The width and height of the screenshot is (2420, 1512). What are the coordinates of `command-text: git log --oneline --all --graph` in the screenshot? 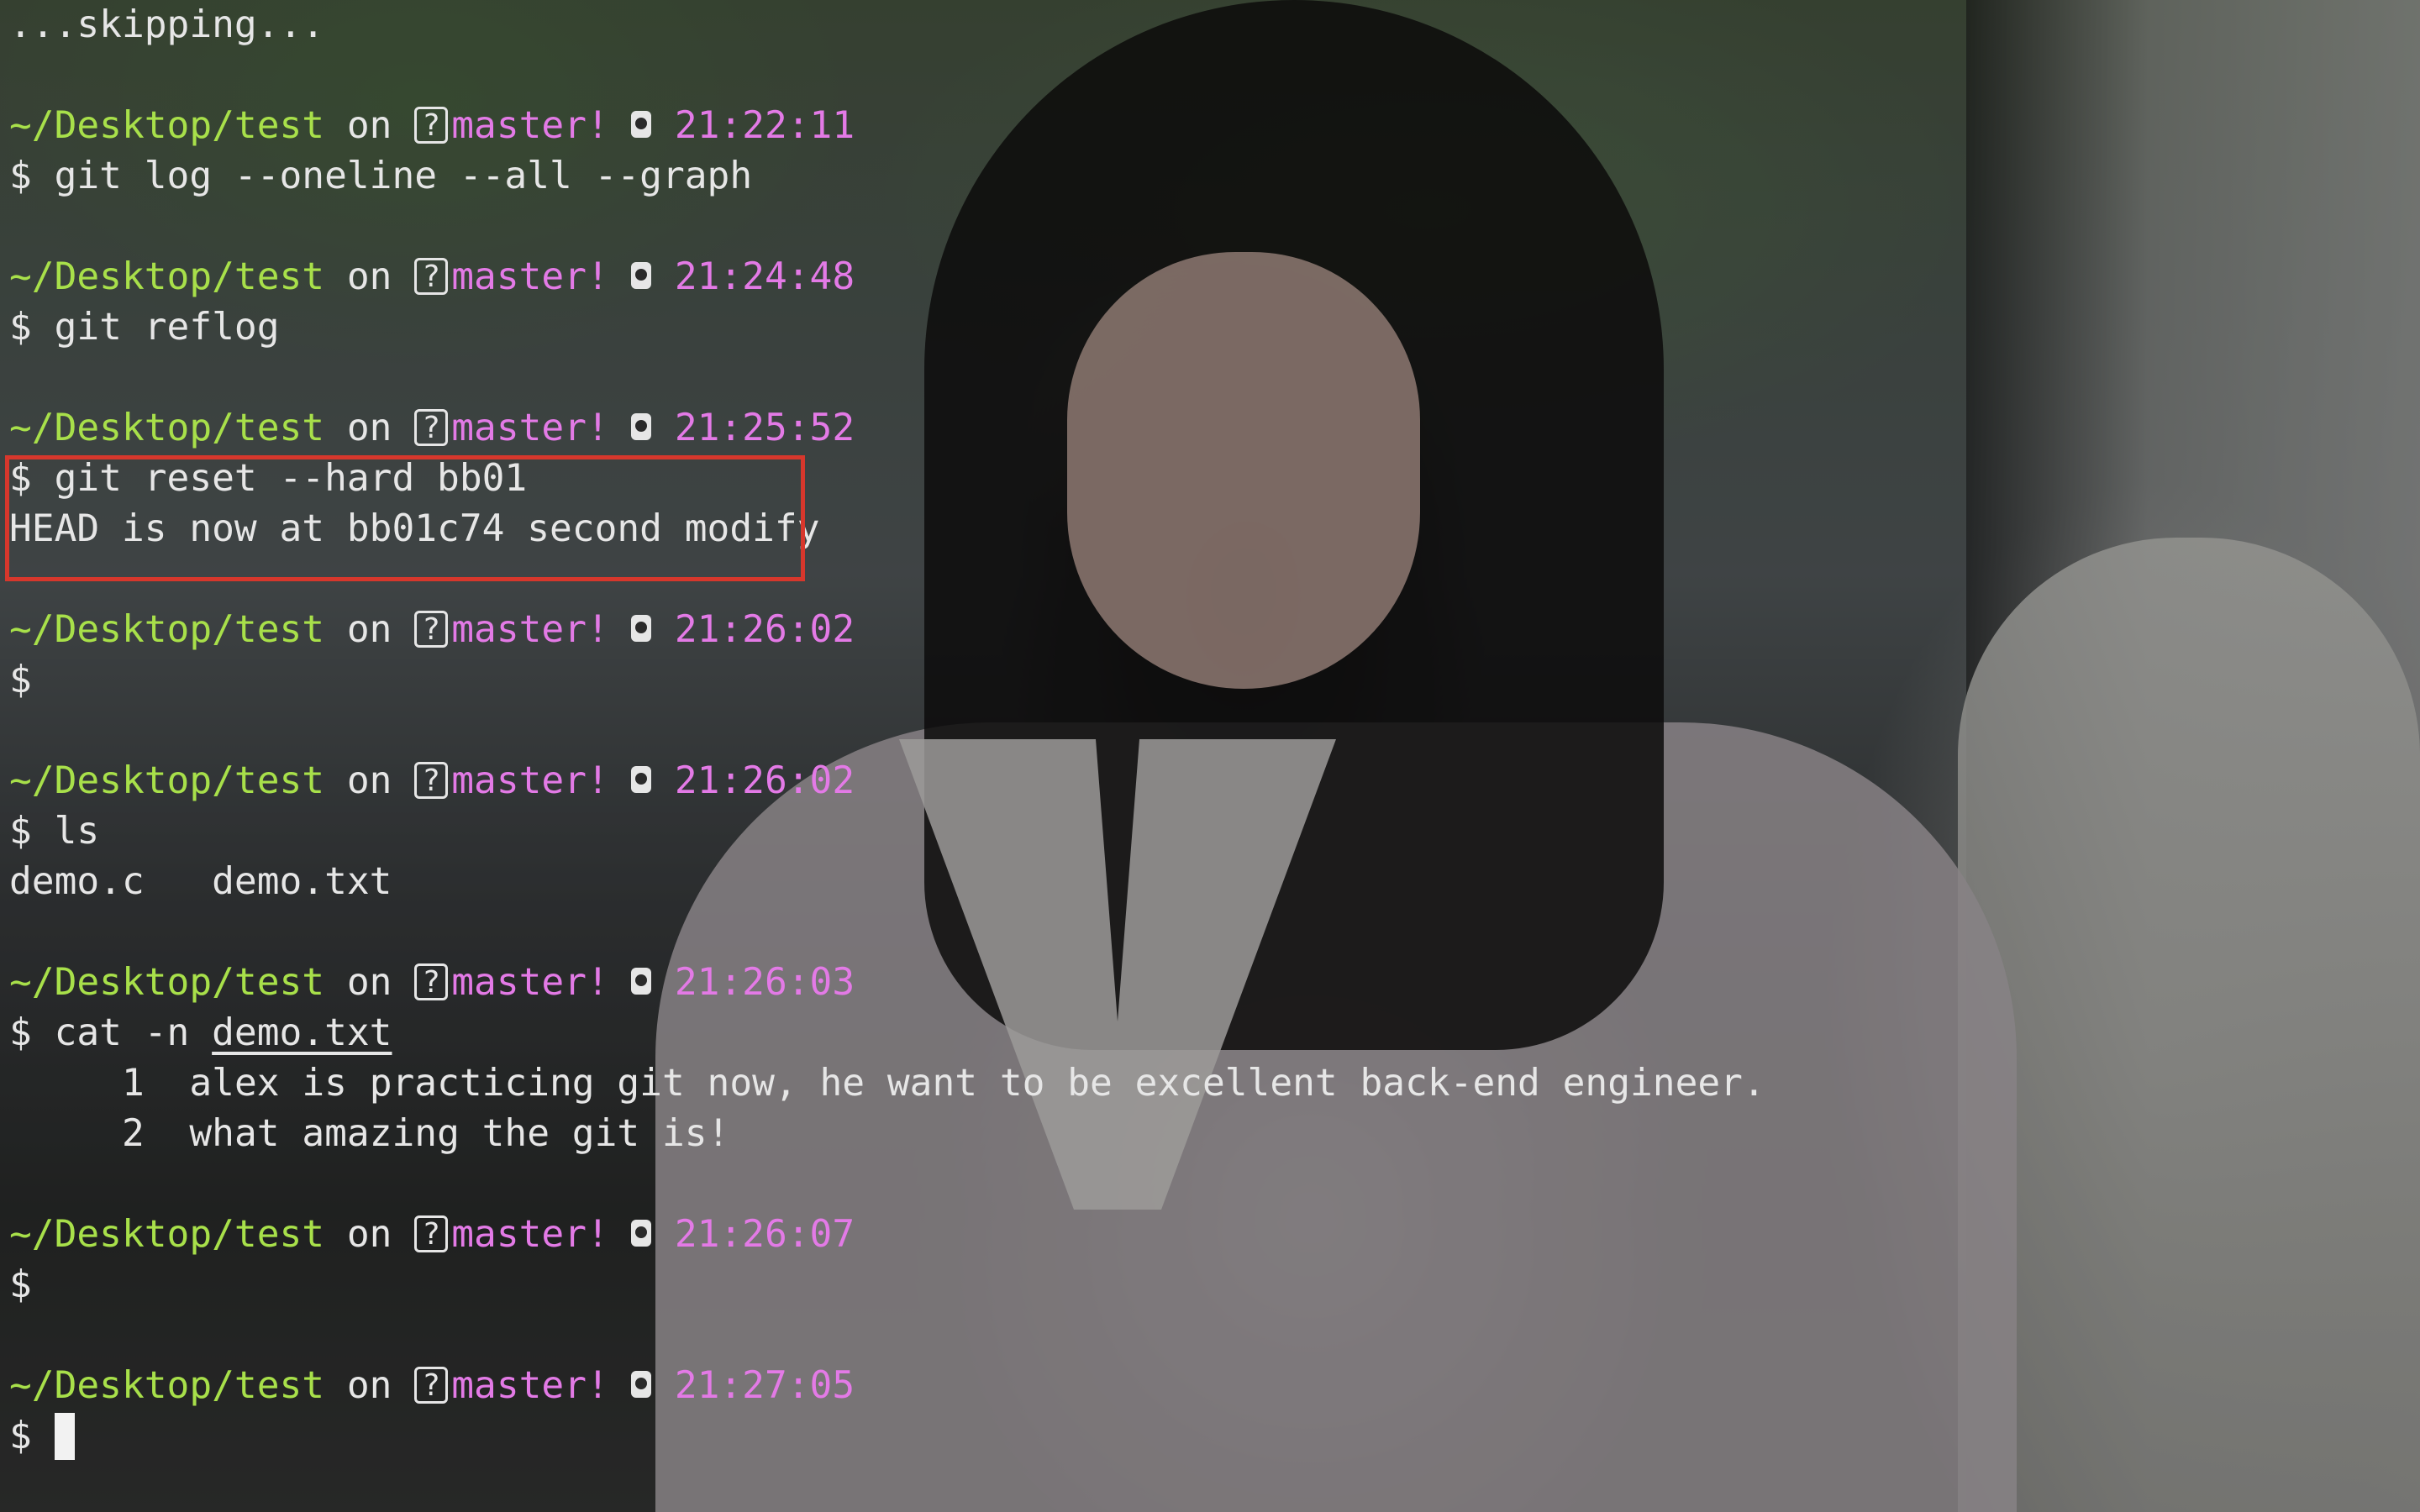 It's located at (404, 176).